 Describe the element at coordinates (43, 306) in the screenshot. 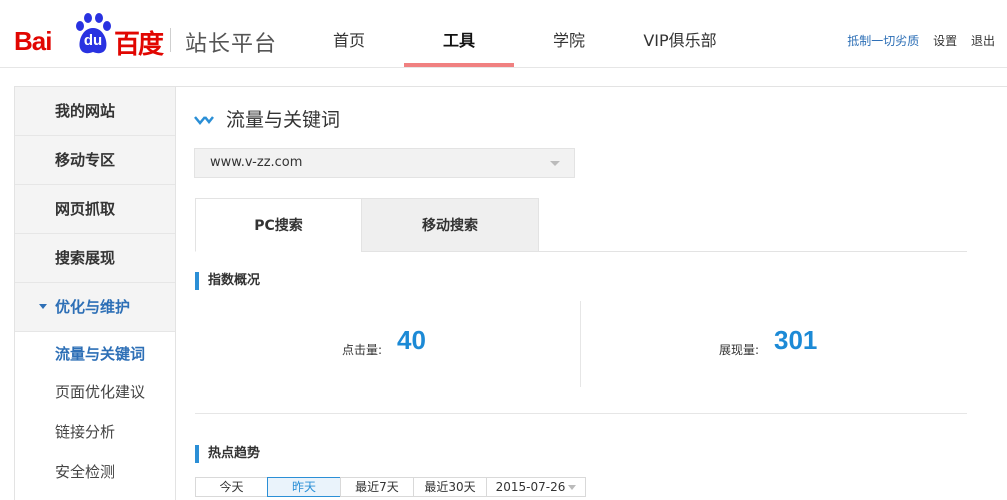

I see `caret-down-icon` at that location.